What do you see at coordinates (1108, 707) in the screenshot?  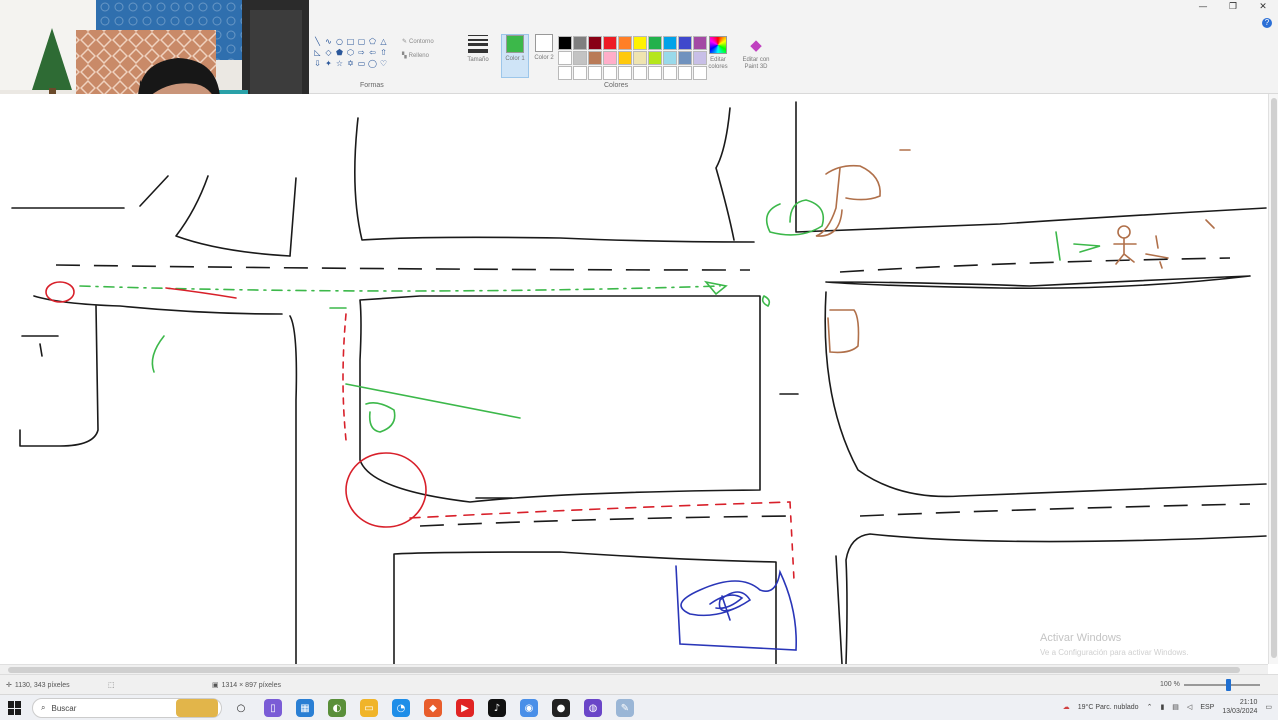 I see `weather-text: 19°C Parc. nublado` at bounding box center [1108, 707].